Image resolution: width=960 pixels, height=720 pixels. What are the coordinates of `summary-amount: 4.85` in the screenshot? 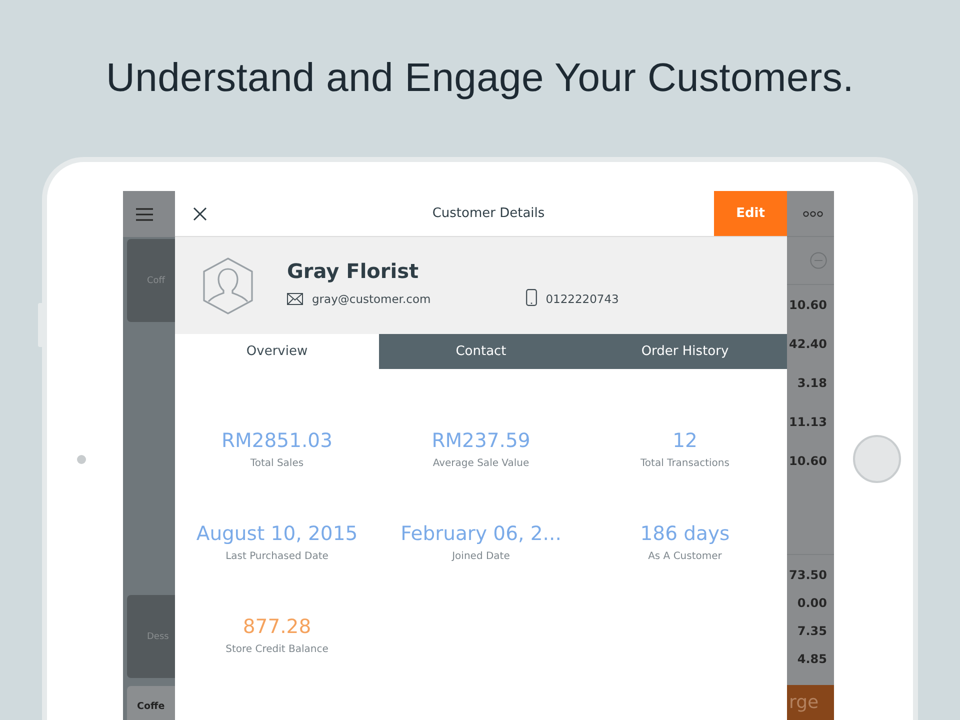 It's located at (812, 659).